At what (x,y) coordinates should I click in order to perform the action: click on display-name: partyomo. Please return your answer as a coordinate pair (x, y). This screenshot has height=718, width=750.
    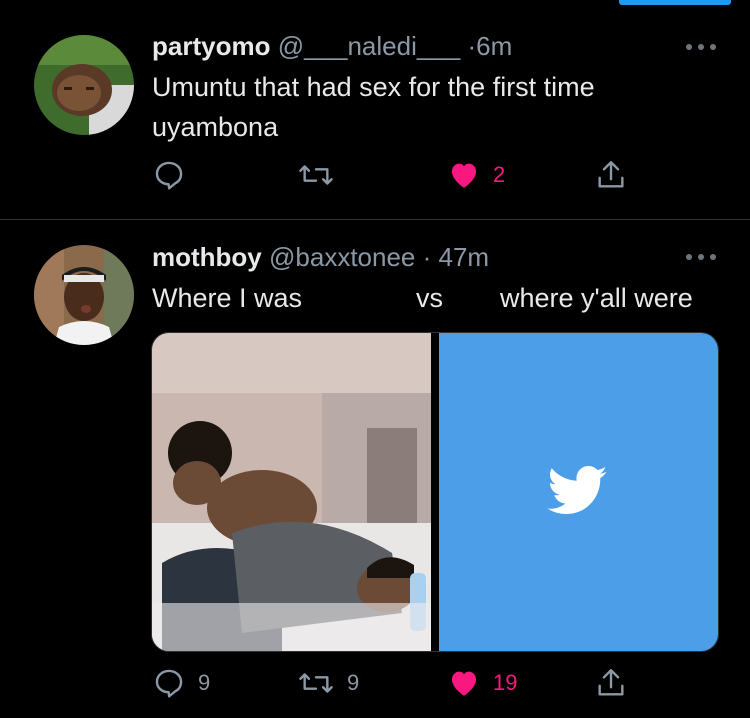
    Looking at the image, I should click on (211, 46).